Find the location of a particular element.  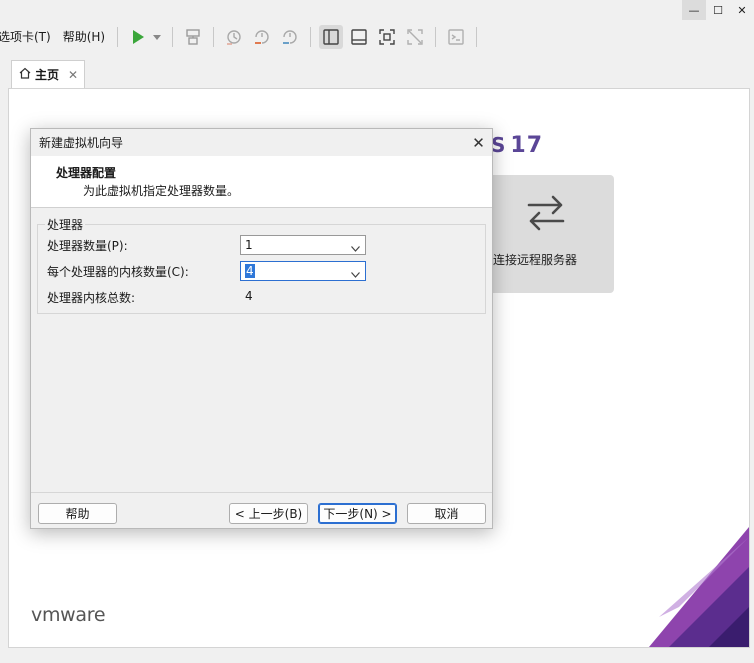

back-button: < 上一步(B) is located at coordinates (268, 513).